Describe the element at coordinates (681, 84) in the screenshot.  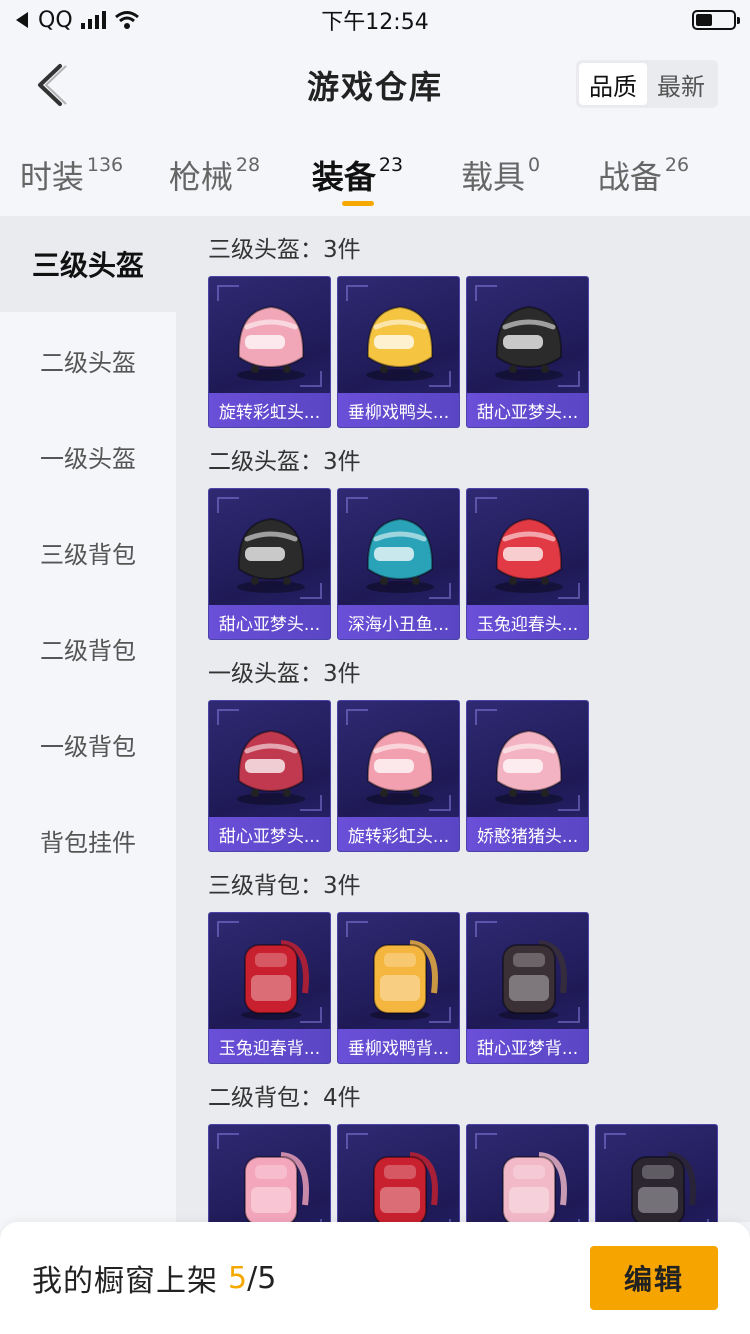
I see `sort-latest-button: 最新` at that location.